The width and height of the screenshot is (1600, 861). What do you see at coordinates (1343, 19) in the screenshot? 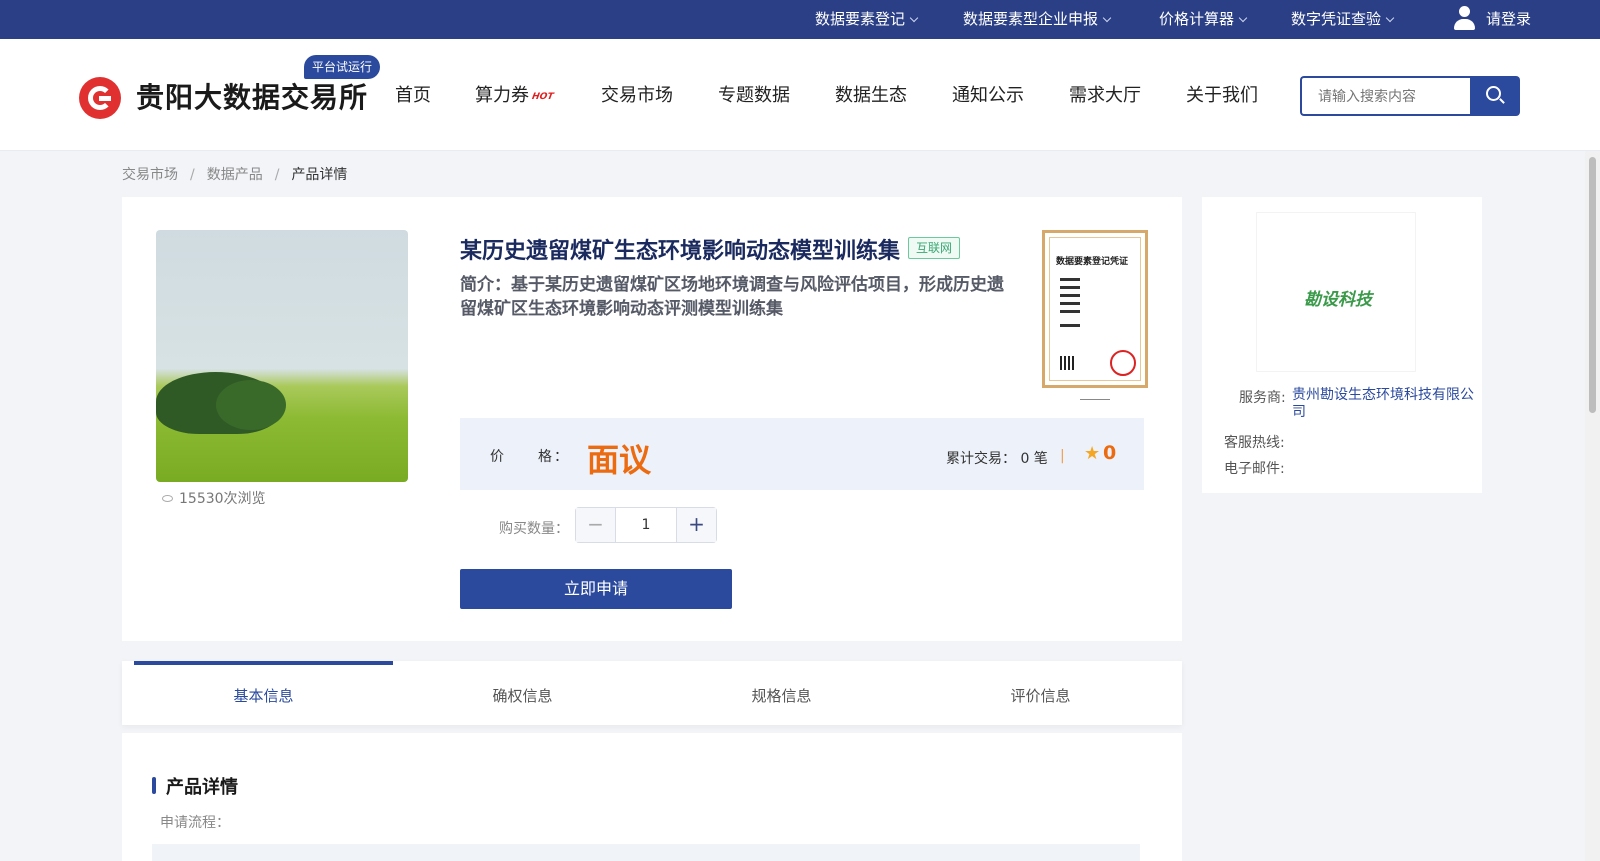
I see `topbar-certificate-check: 数字凭证查验` at bounding box center [1343, 19].